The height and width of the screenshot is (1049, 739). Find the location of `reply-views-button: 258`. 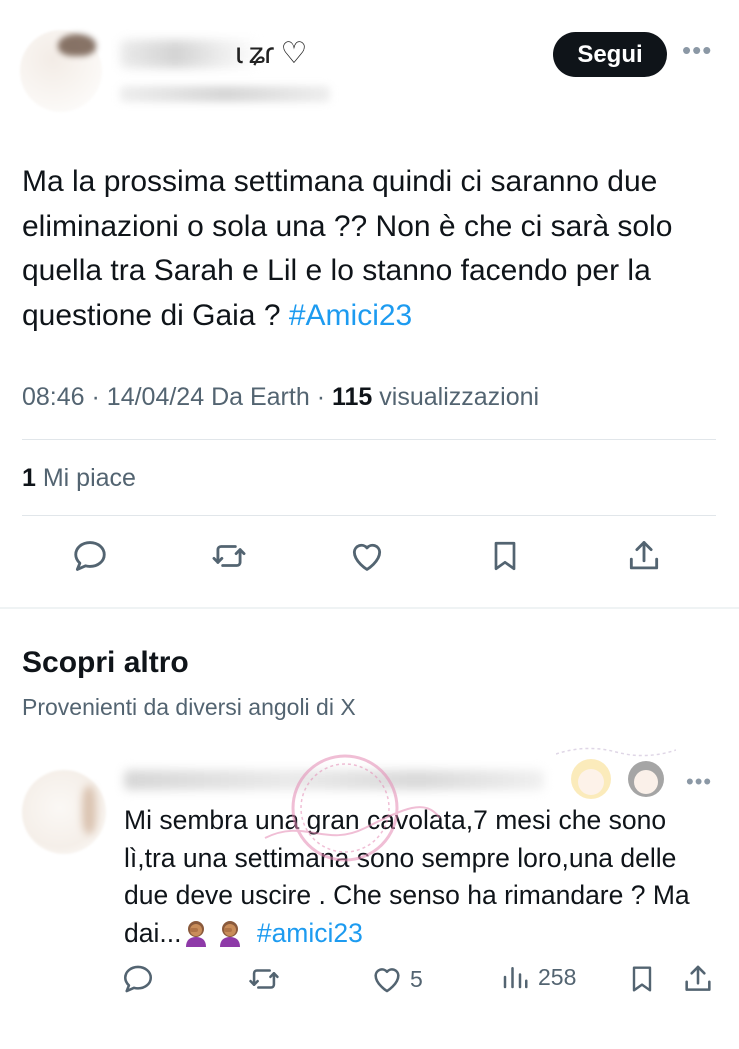

reply-views-button: 258 is located at coordinates (538, 977).